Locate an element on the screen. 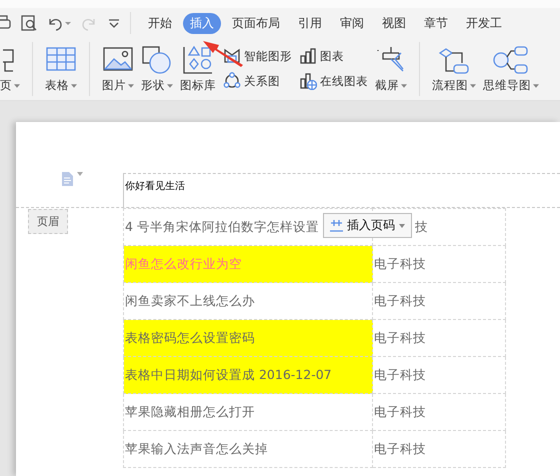 The width and height of the screenshot is (560, 476). ribbon-button: 截屏 is located at coordinates (391, 65).